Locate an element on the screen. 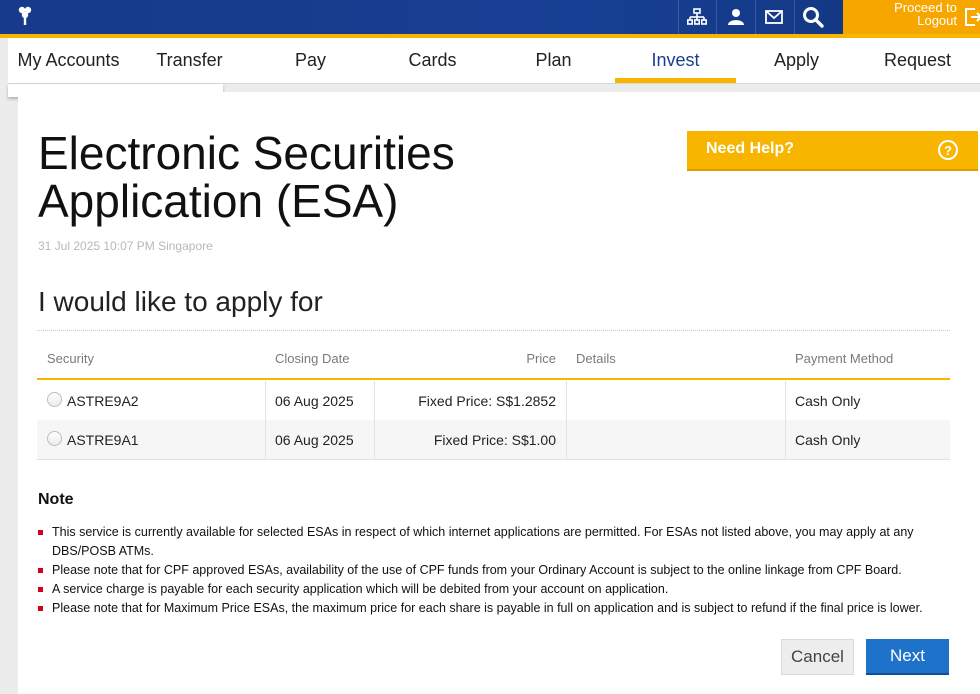  page-title: Electronic Securities Application (ESA) is located at coordinates (246, 177).